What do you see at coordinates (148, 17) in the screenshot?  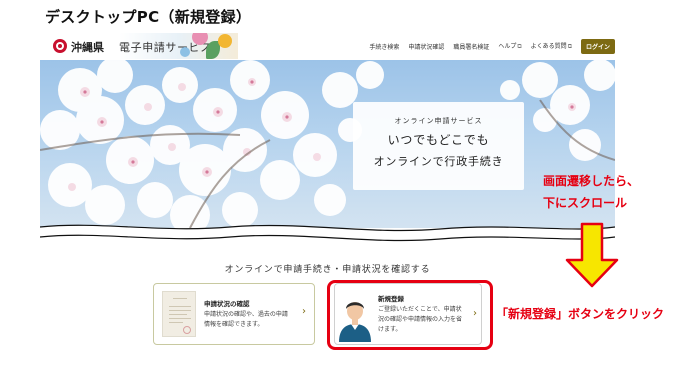 I see `page-heading: デスクトップPC（新規登録）` at bounding box center [148, 17].